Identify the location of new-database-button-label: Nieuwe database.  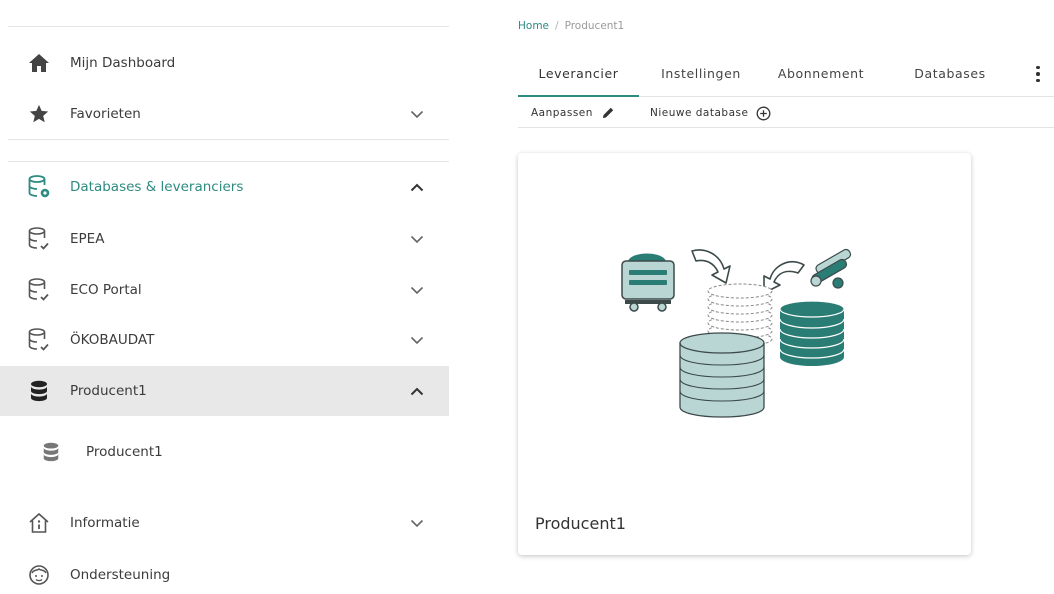
(699, 113).